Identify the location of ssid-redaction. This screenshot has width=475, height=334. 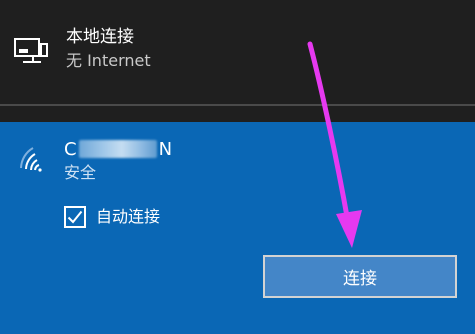
(117, 149).